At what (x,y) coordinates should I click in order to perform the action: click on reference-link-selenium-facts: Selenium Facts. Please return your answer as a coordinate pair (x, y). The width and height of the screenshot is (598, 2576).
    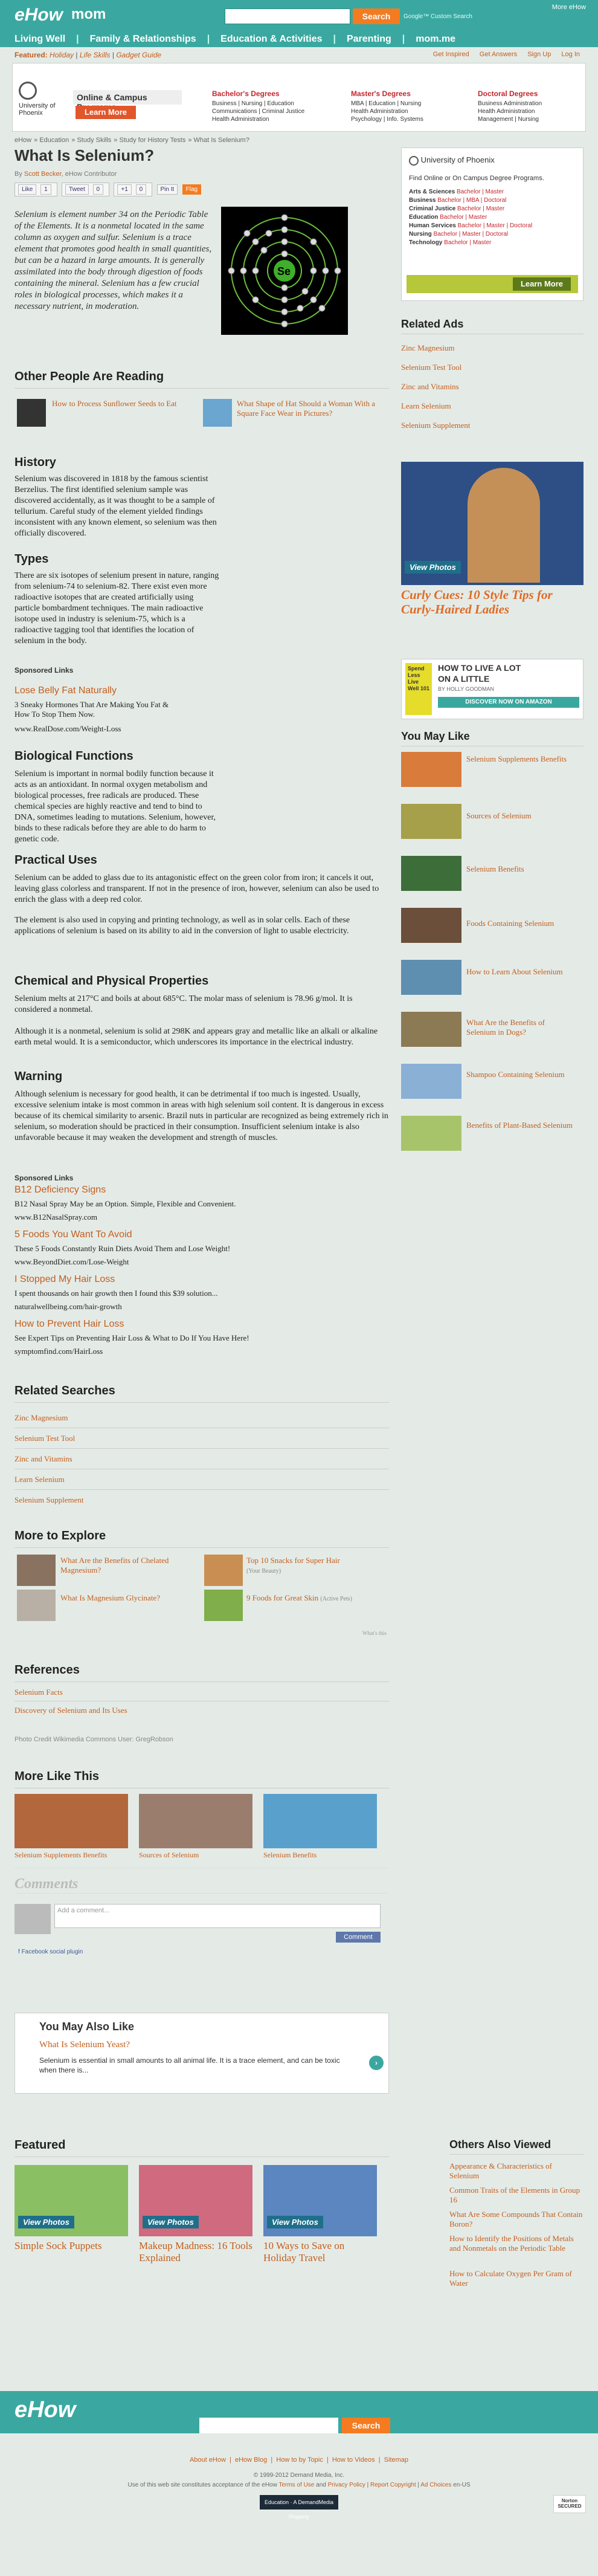
    Looking at the image, I should click on (38, 1692).